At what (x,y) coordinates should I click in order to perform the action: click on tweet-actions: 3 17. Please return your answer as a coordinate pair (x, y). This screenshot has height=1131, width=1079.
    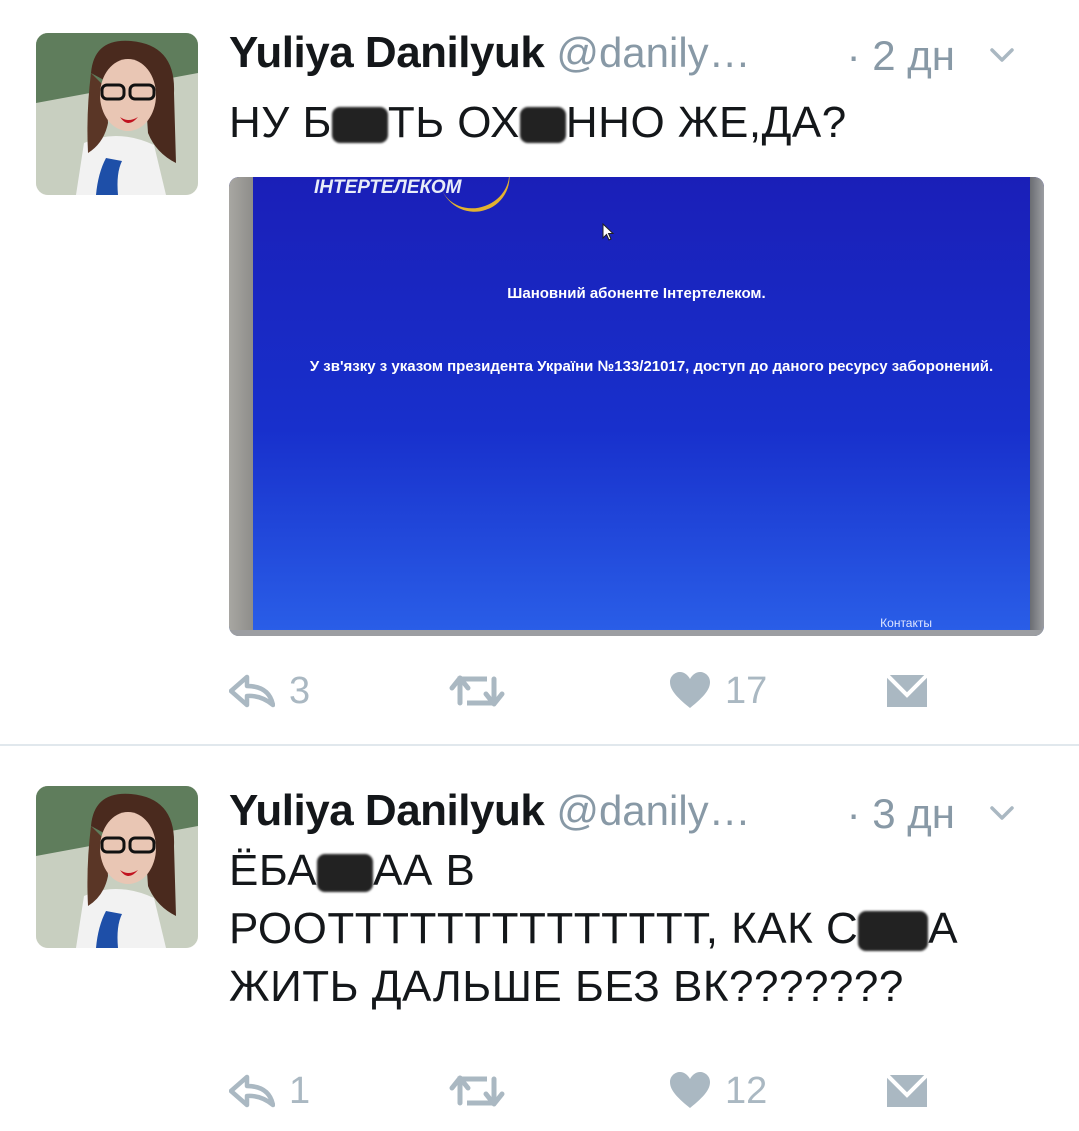
    Looking at the image, I should click on (609, 691).